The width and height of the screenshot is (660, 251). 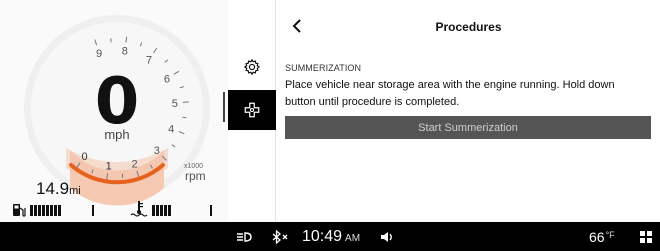 I want to click on status-bar: 10:49 AM 66 °F, so click(x=330, y=236).